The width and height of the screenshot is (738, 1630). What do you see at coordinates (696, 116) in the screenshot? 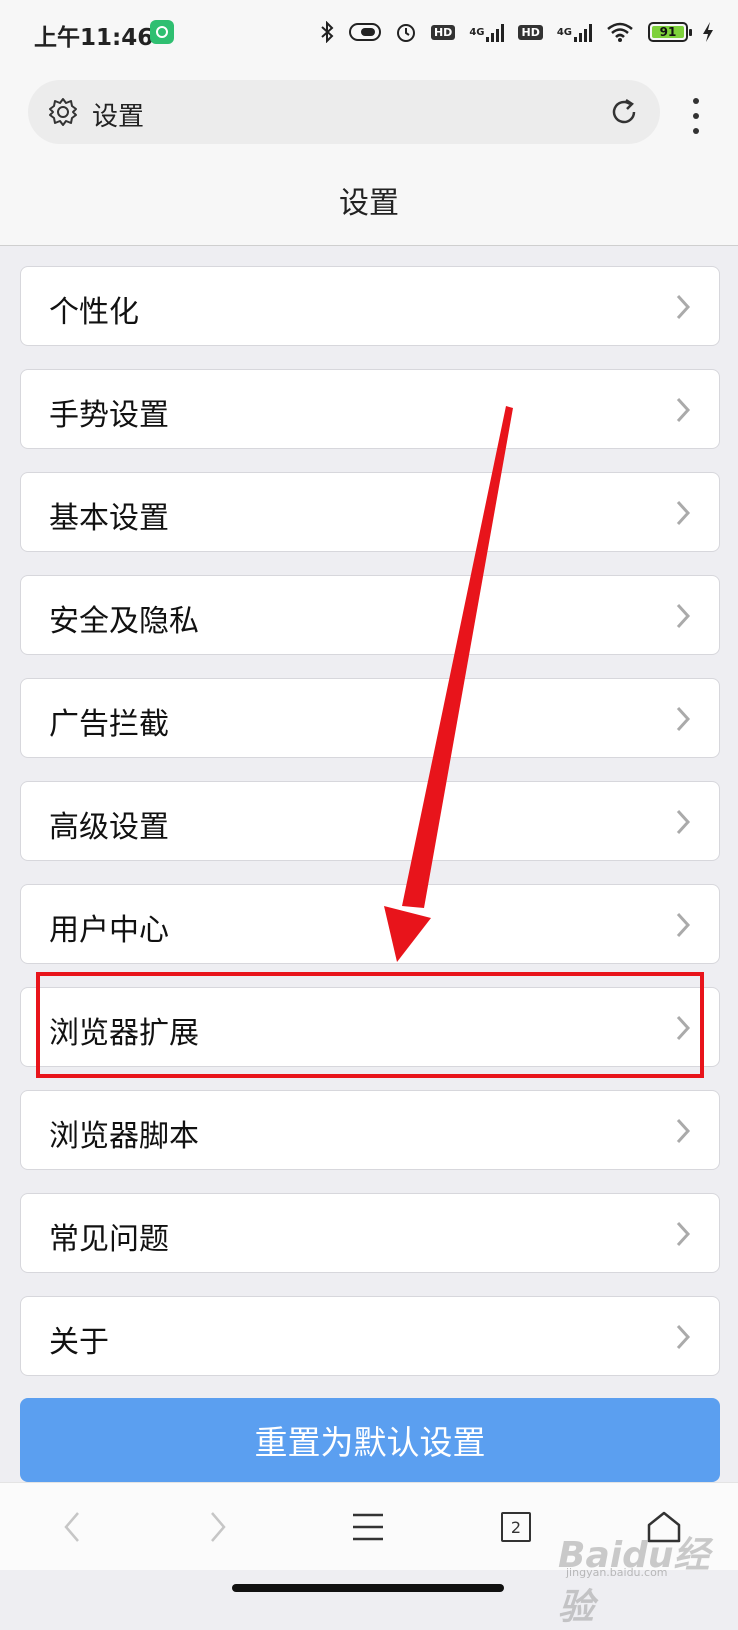
I see `more-icon` at bounding box center [696, 116].